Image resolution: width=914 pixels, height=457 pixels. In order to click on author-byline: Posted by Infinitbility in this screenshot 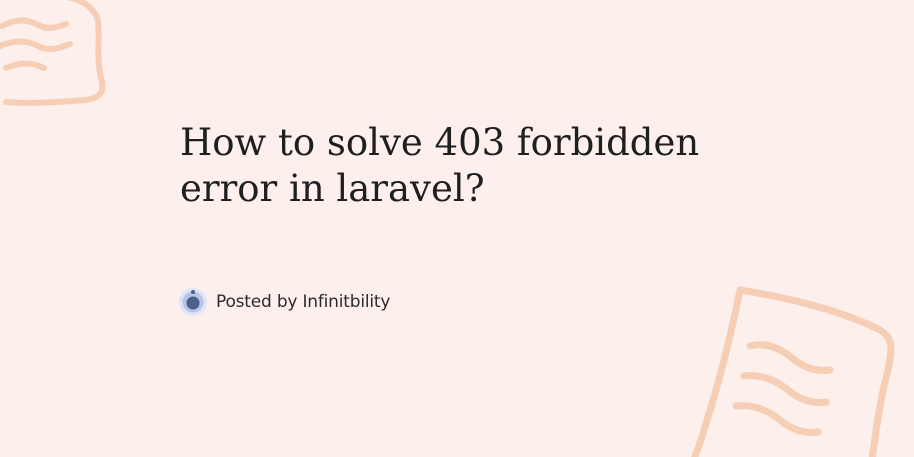, I will do `click(284, 302)`.